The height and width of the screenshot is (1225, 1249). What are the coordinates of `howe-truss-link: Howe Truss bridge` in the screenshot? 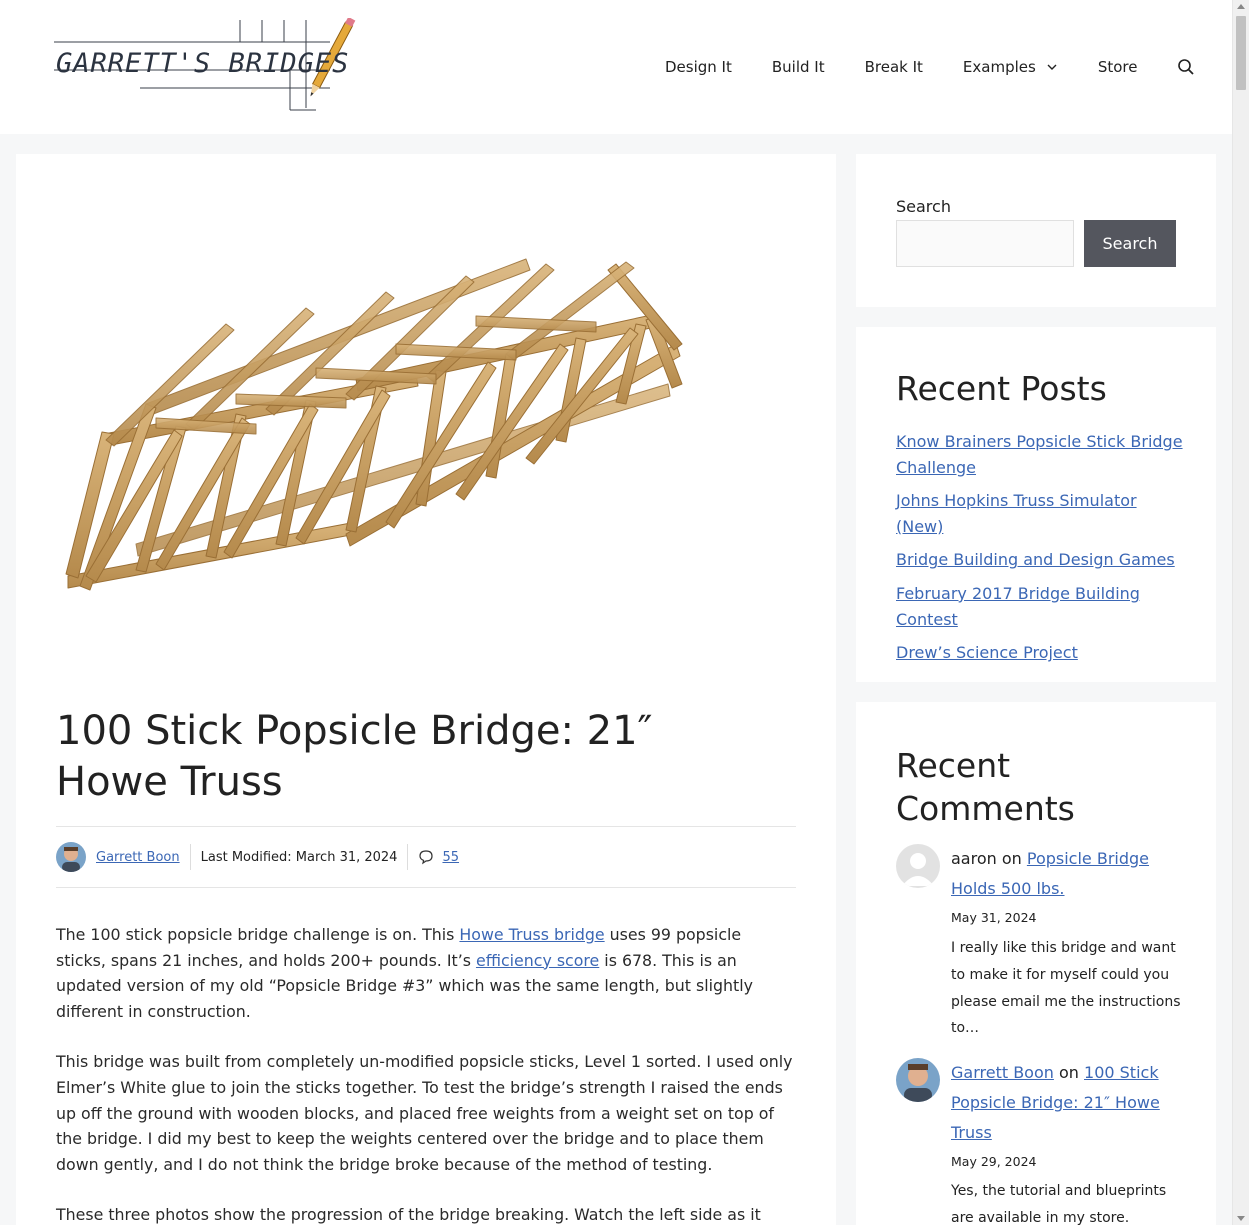 It's located at (531, 934).